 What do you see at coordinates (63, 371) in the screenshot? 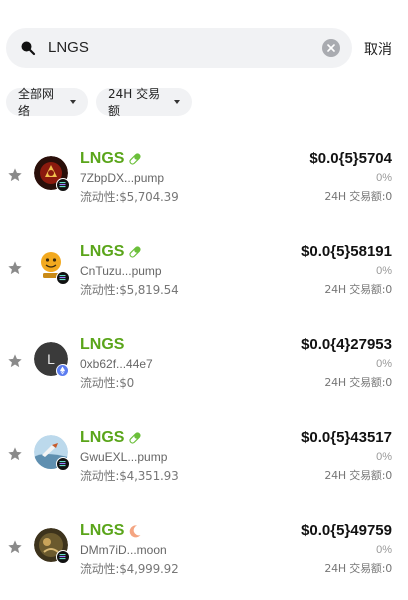
I see `ethereum-chain-icon` at bounding box center [63, 371].